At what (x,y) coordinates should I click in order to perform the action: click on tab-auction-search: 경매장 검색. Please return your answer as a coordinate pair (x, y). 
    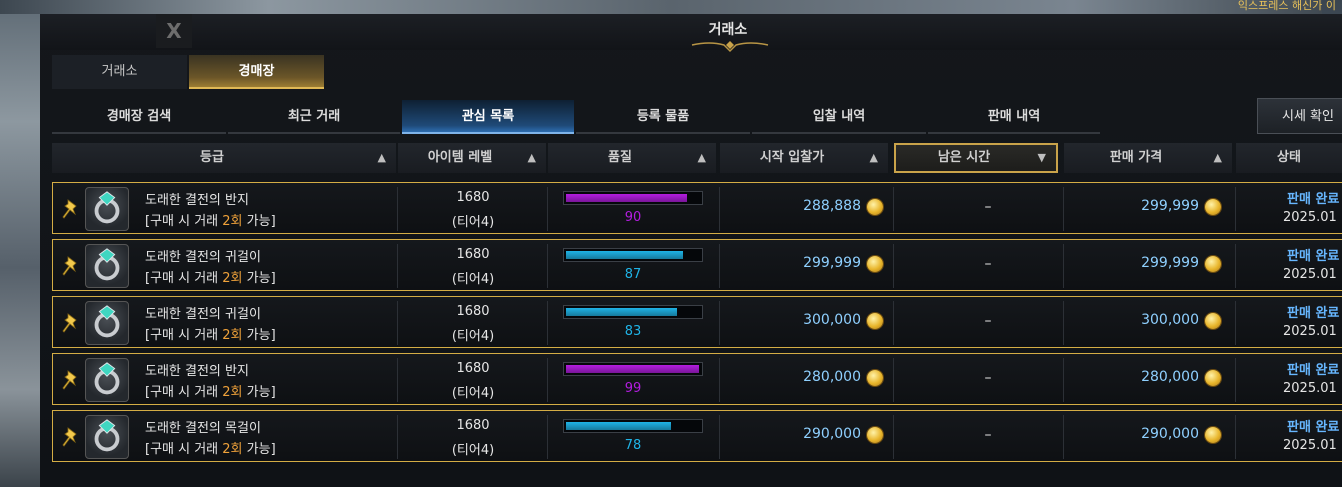
    Looking at the image, I should click on (139, 117).